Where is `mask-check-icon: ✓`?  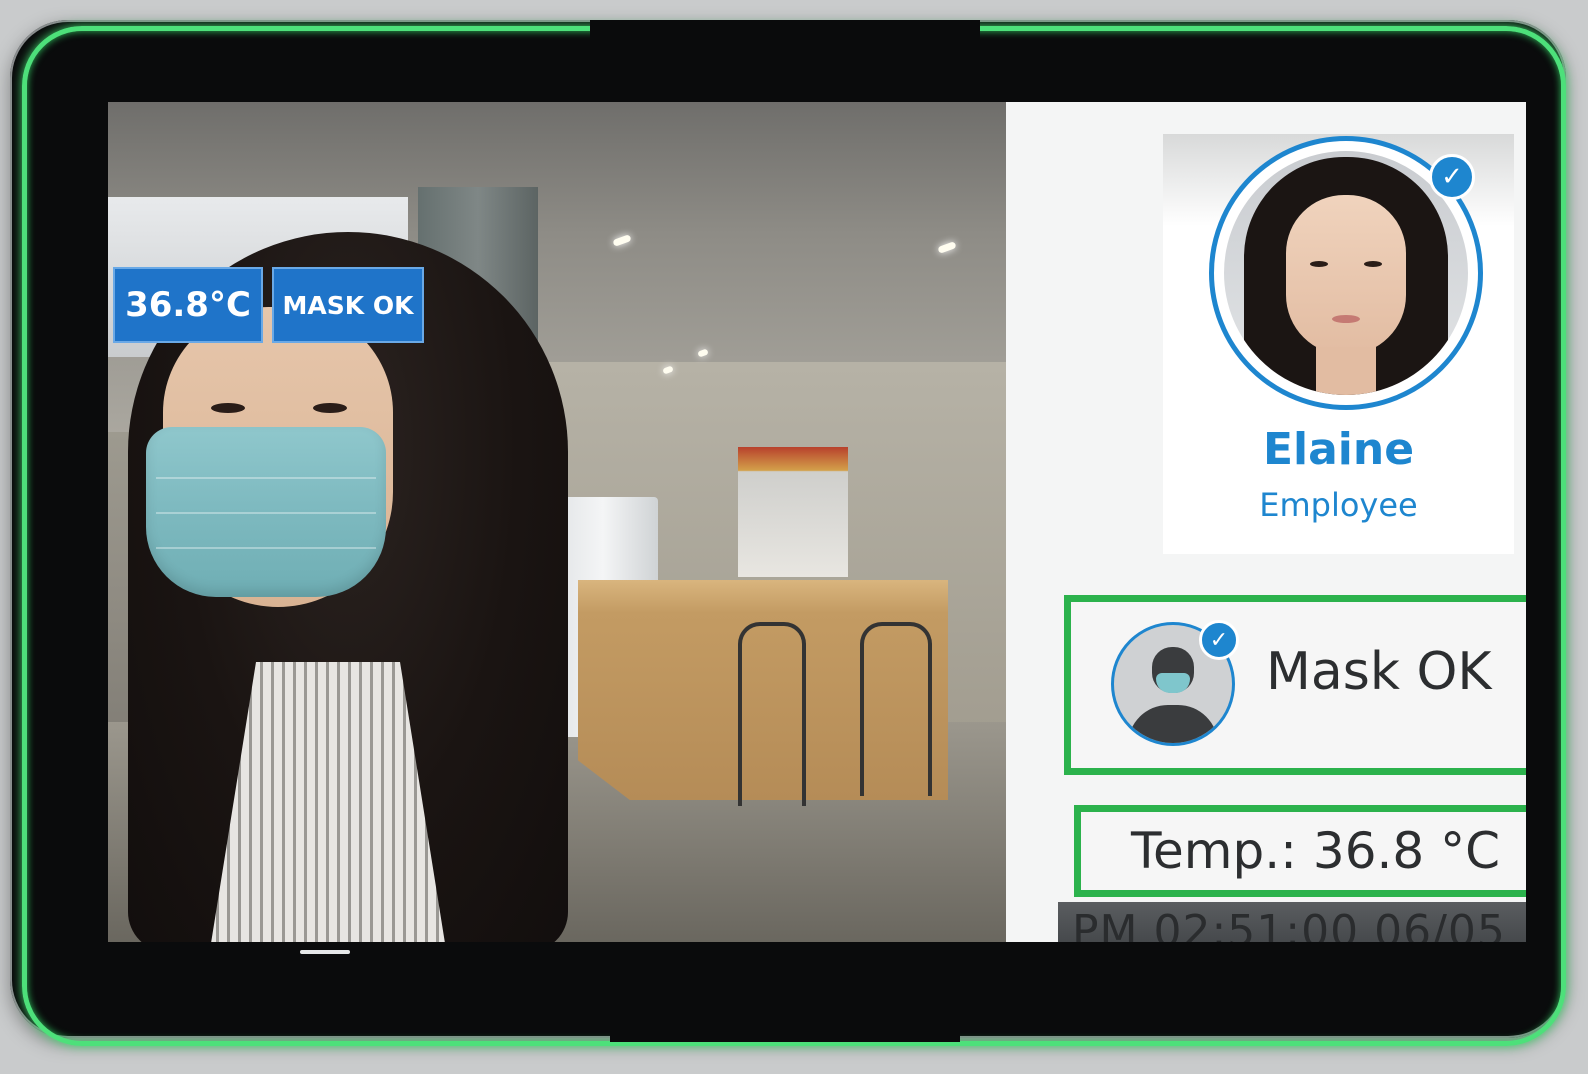 mask-check-icon: ✓ is located at coordinates (1219, 640).